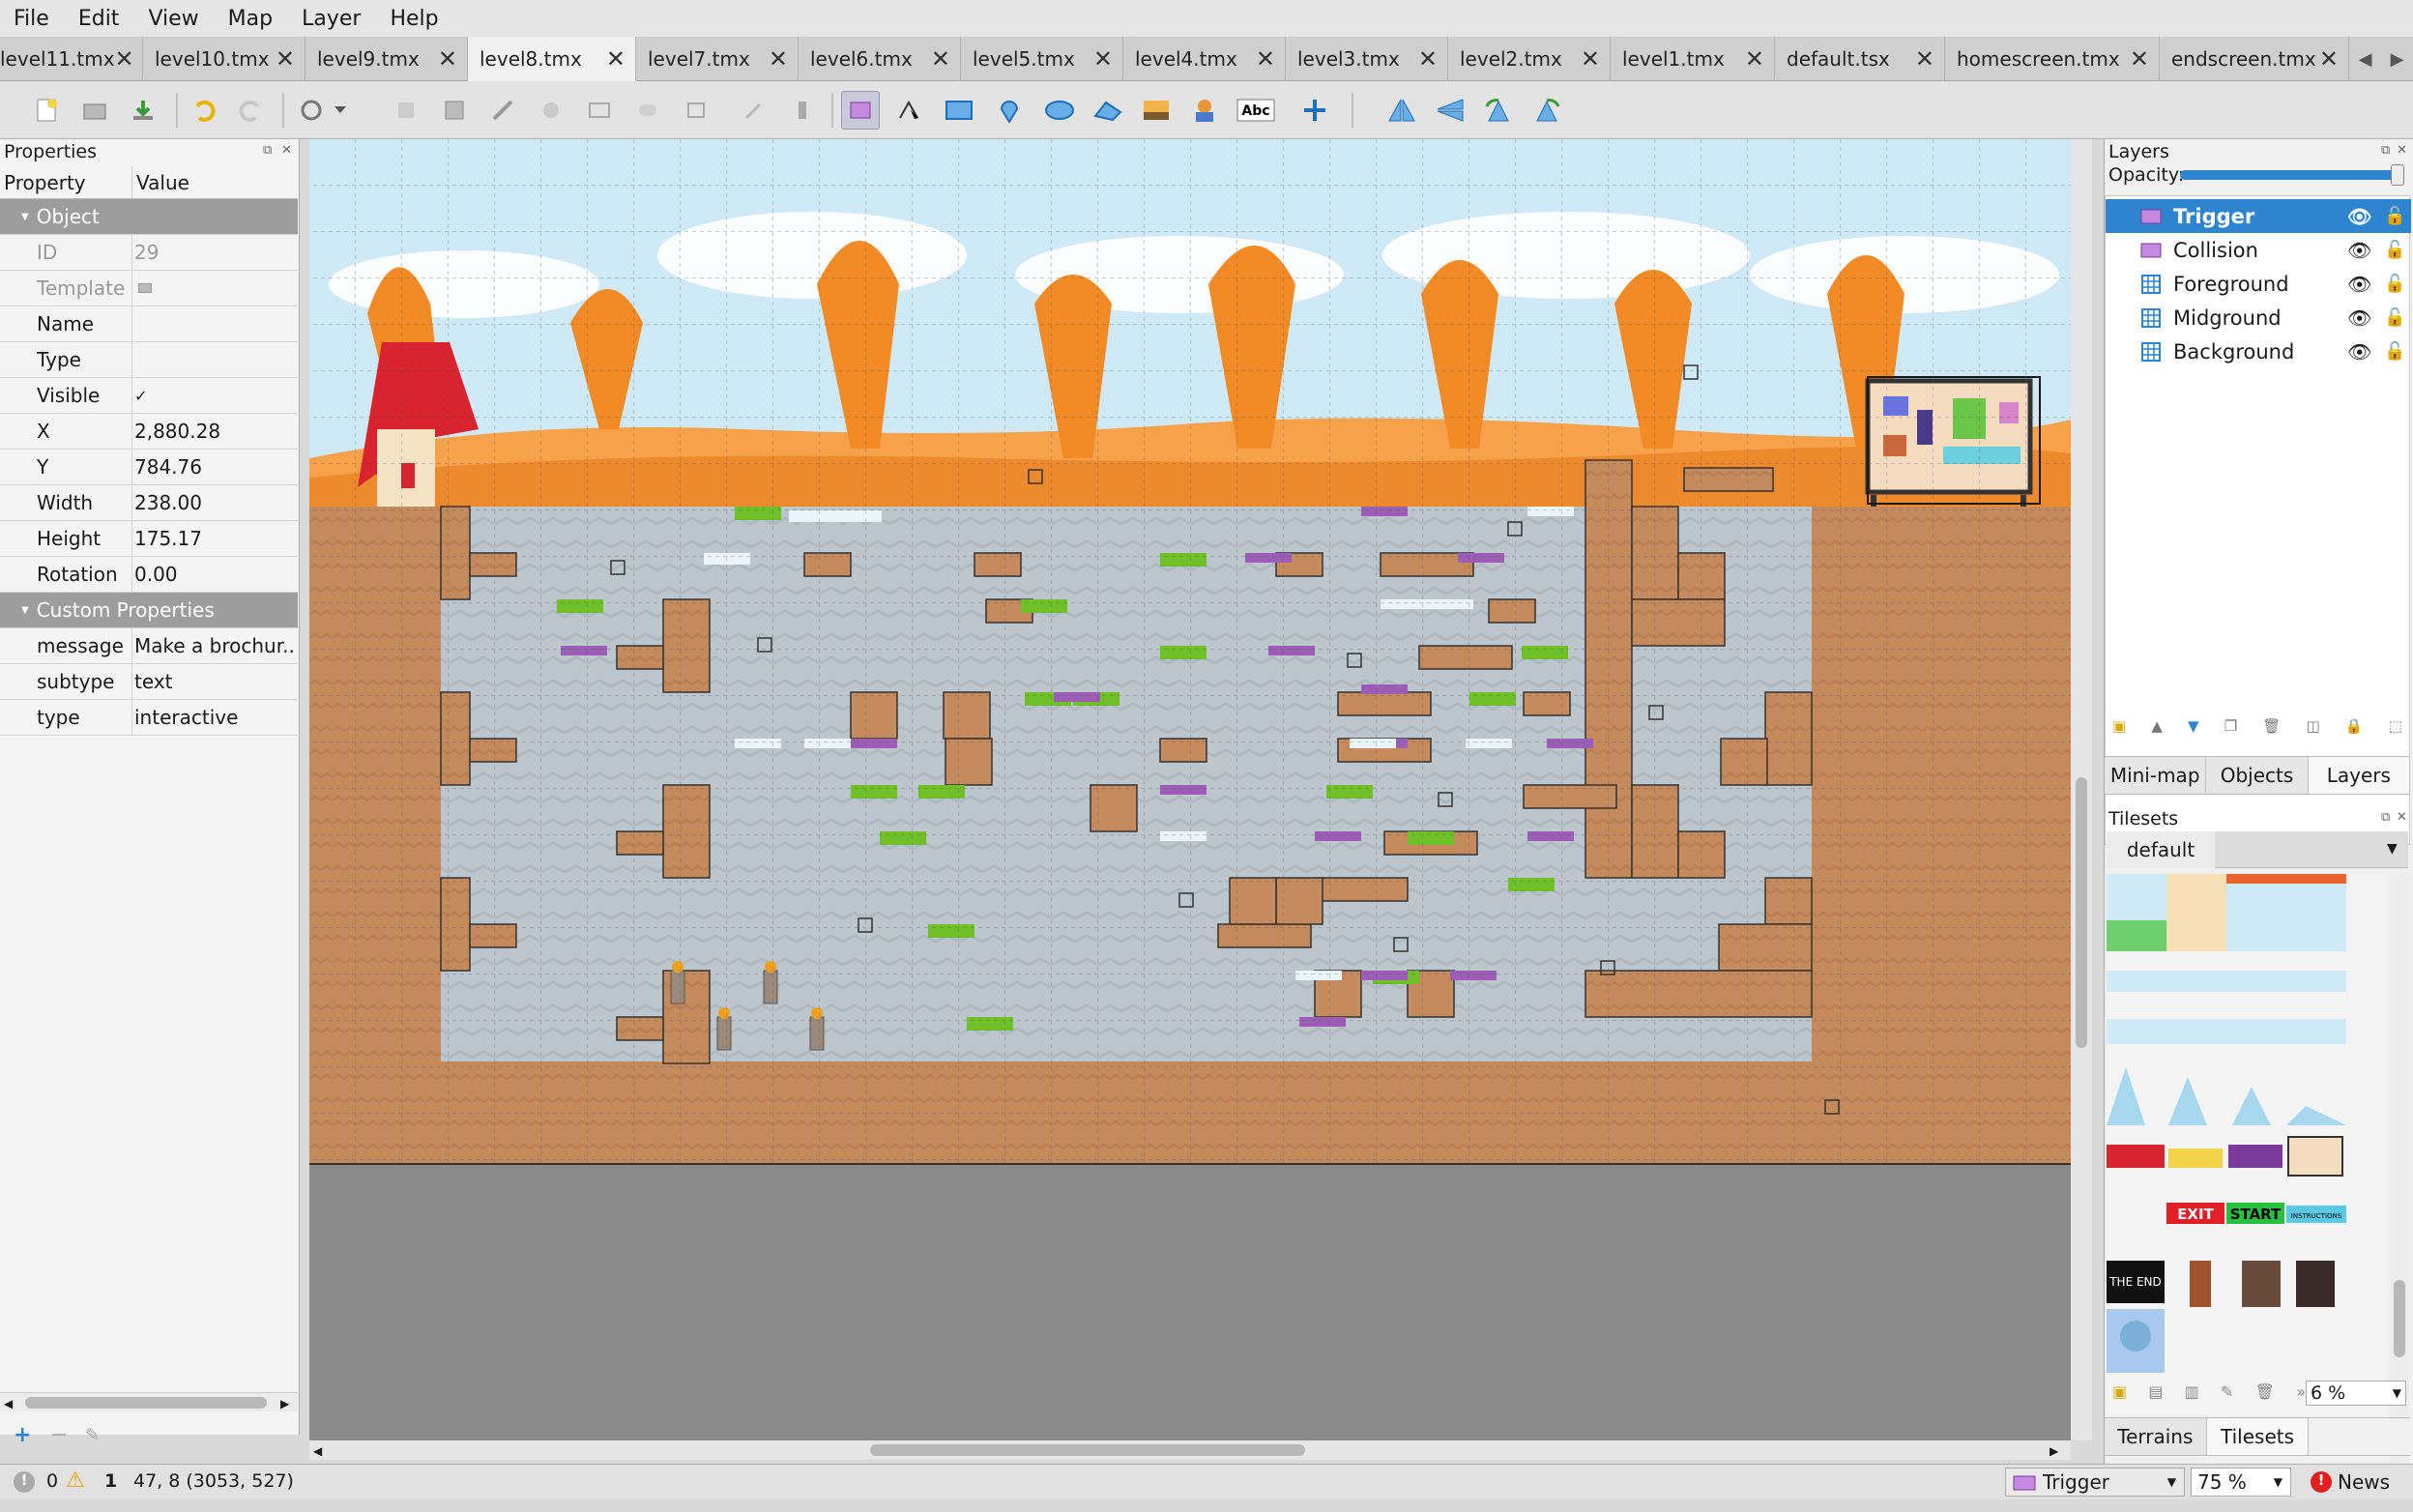 This screenshot has height=1512, width=2413. What do you see at coordinates (1401, 110) in the screenshot?
I see `flip-horizontal-icon` at bounding box center [1401, 110].